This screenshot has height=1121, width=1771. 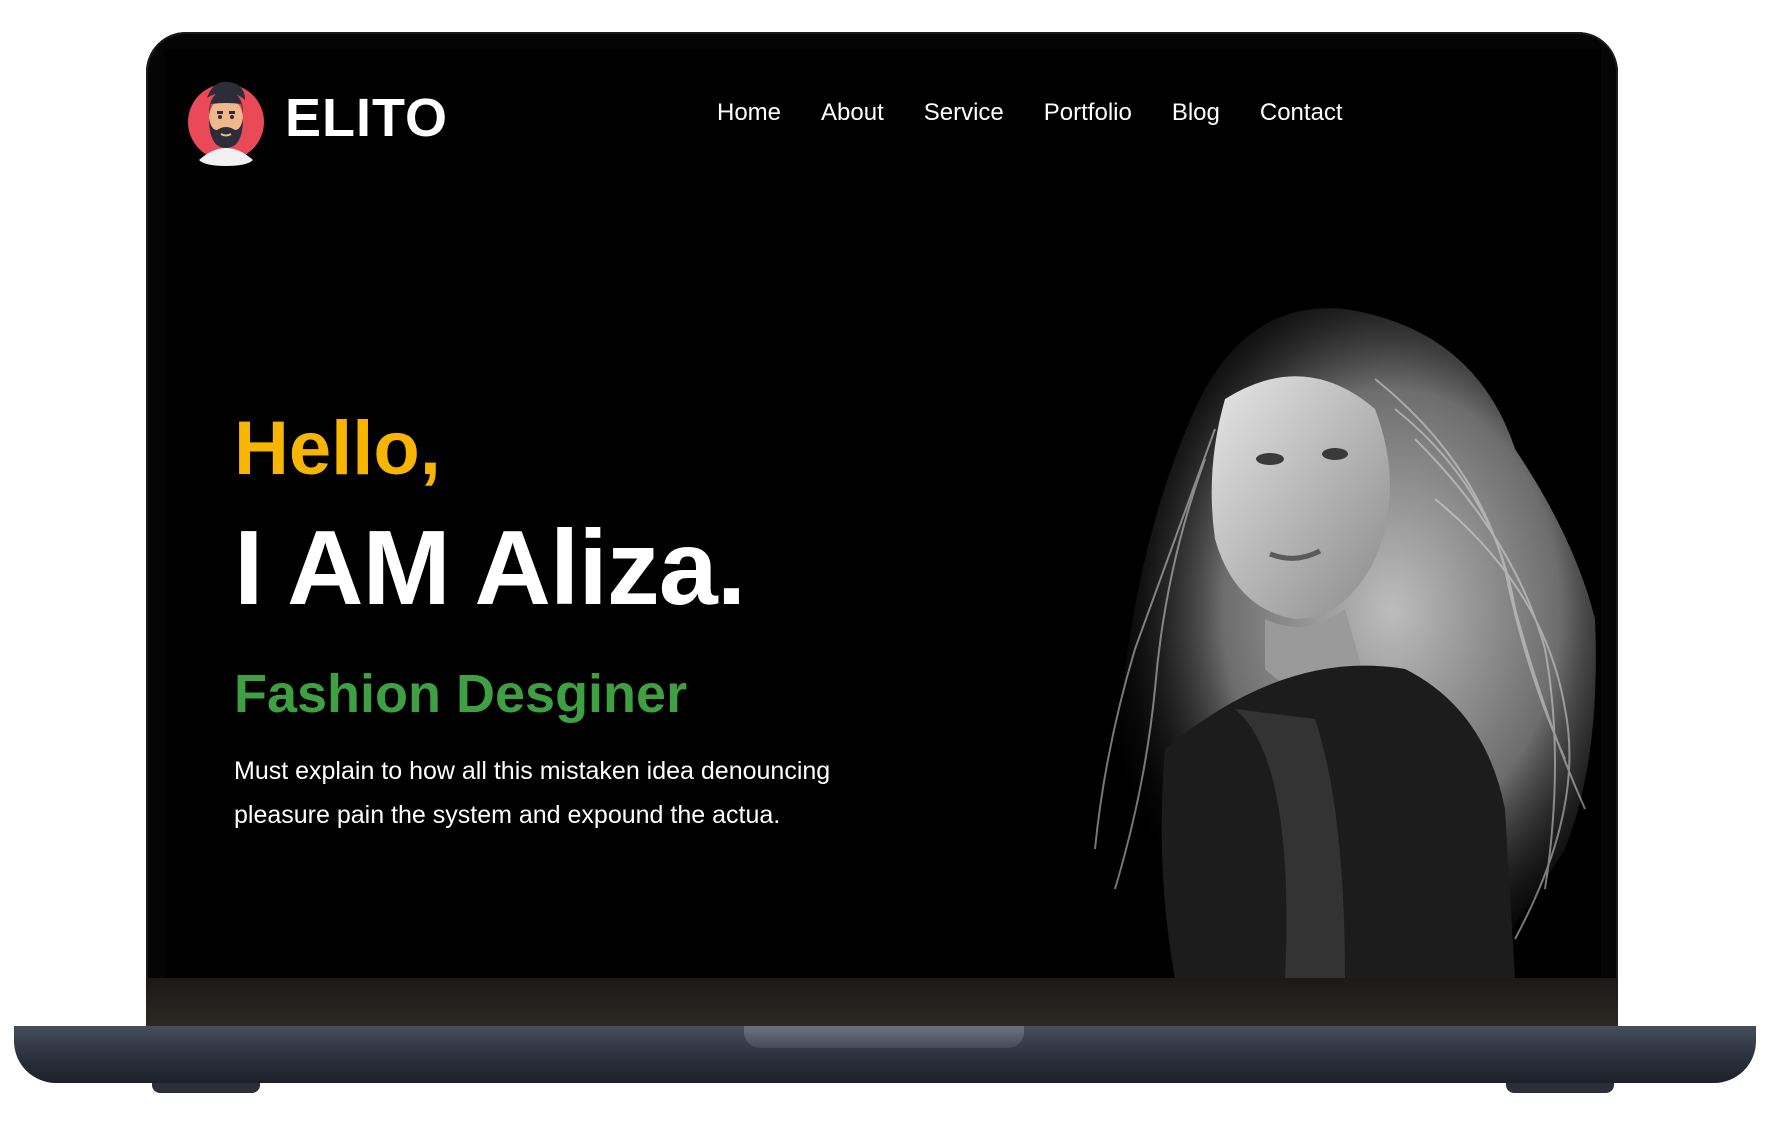 I want to click on nav-link-home: Home, so click(x=749, y=113).